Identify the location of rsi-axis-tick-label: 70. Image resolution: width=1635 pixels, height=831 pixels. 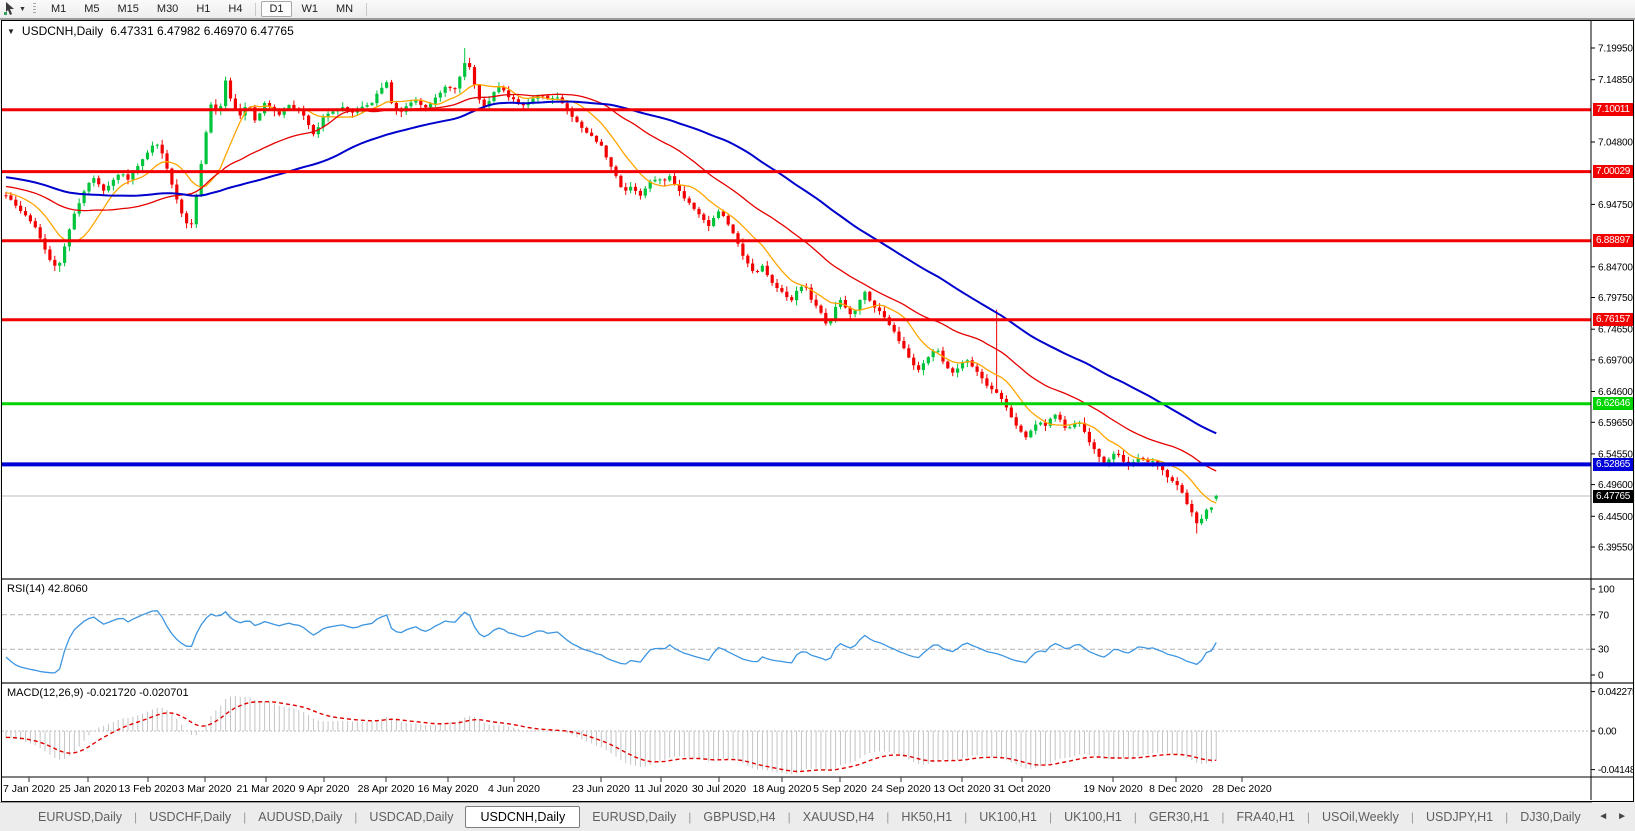
(1604, 615).